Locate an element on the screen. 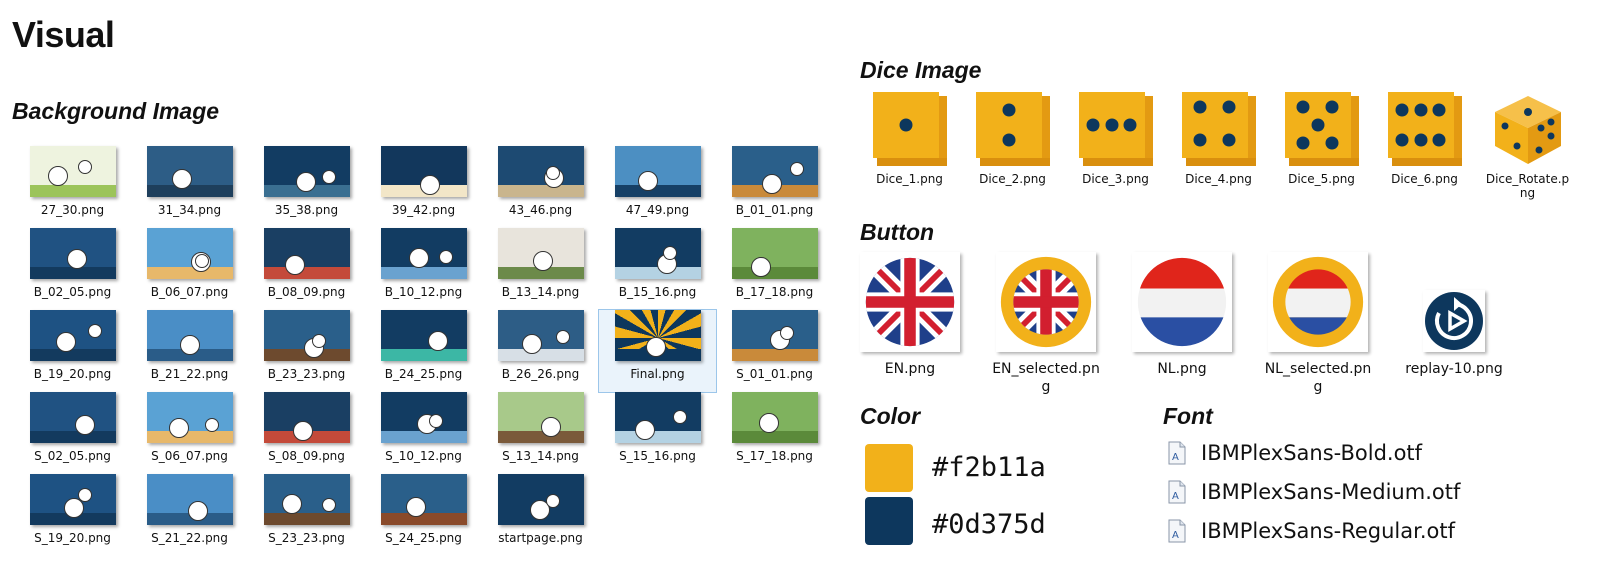 This screenshot has height=583, width=1612. font-file-regular: A IBMPlexSans-Regular.otf is located at coordinates (1310, 531).